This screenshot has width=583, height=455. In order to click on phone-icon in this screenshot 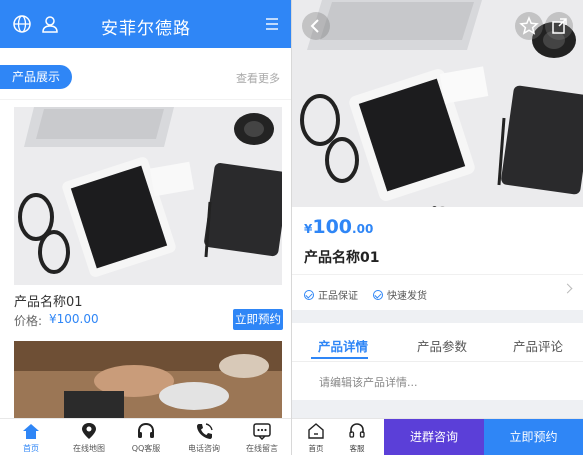, I will do `click(204, 431)`.